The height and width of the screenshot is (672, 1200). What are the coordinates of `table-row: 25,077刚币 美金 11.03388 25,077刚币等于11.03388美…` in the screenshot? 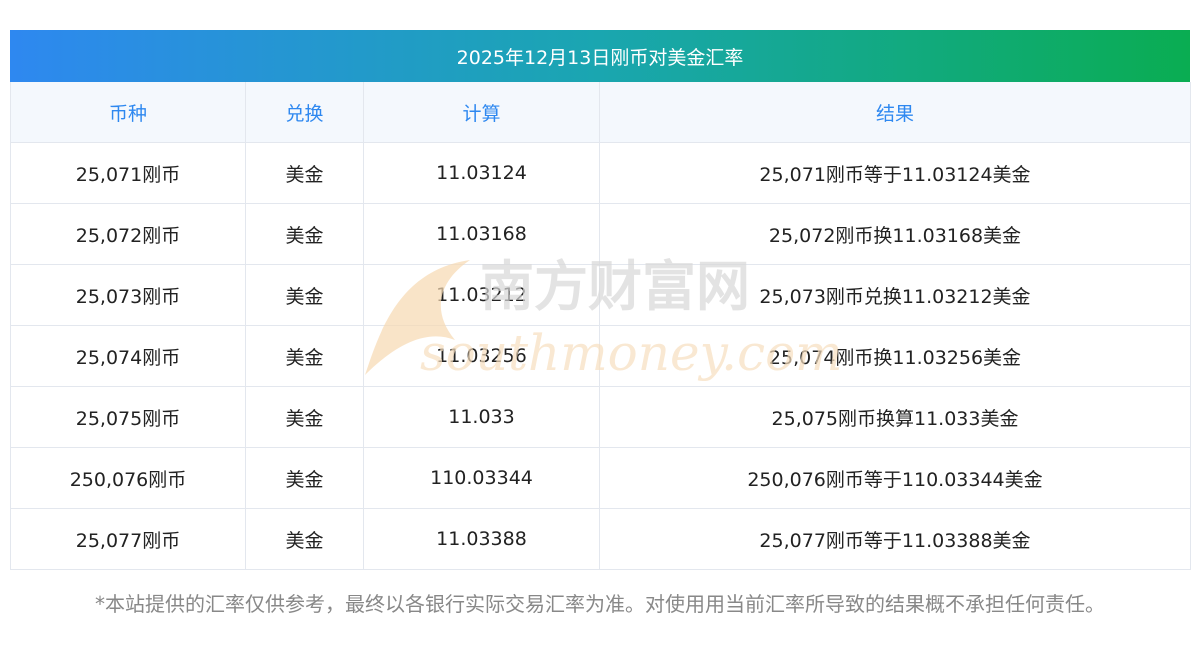 It's located at (600, 539).